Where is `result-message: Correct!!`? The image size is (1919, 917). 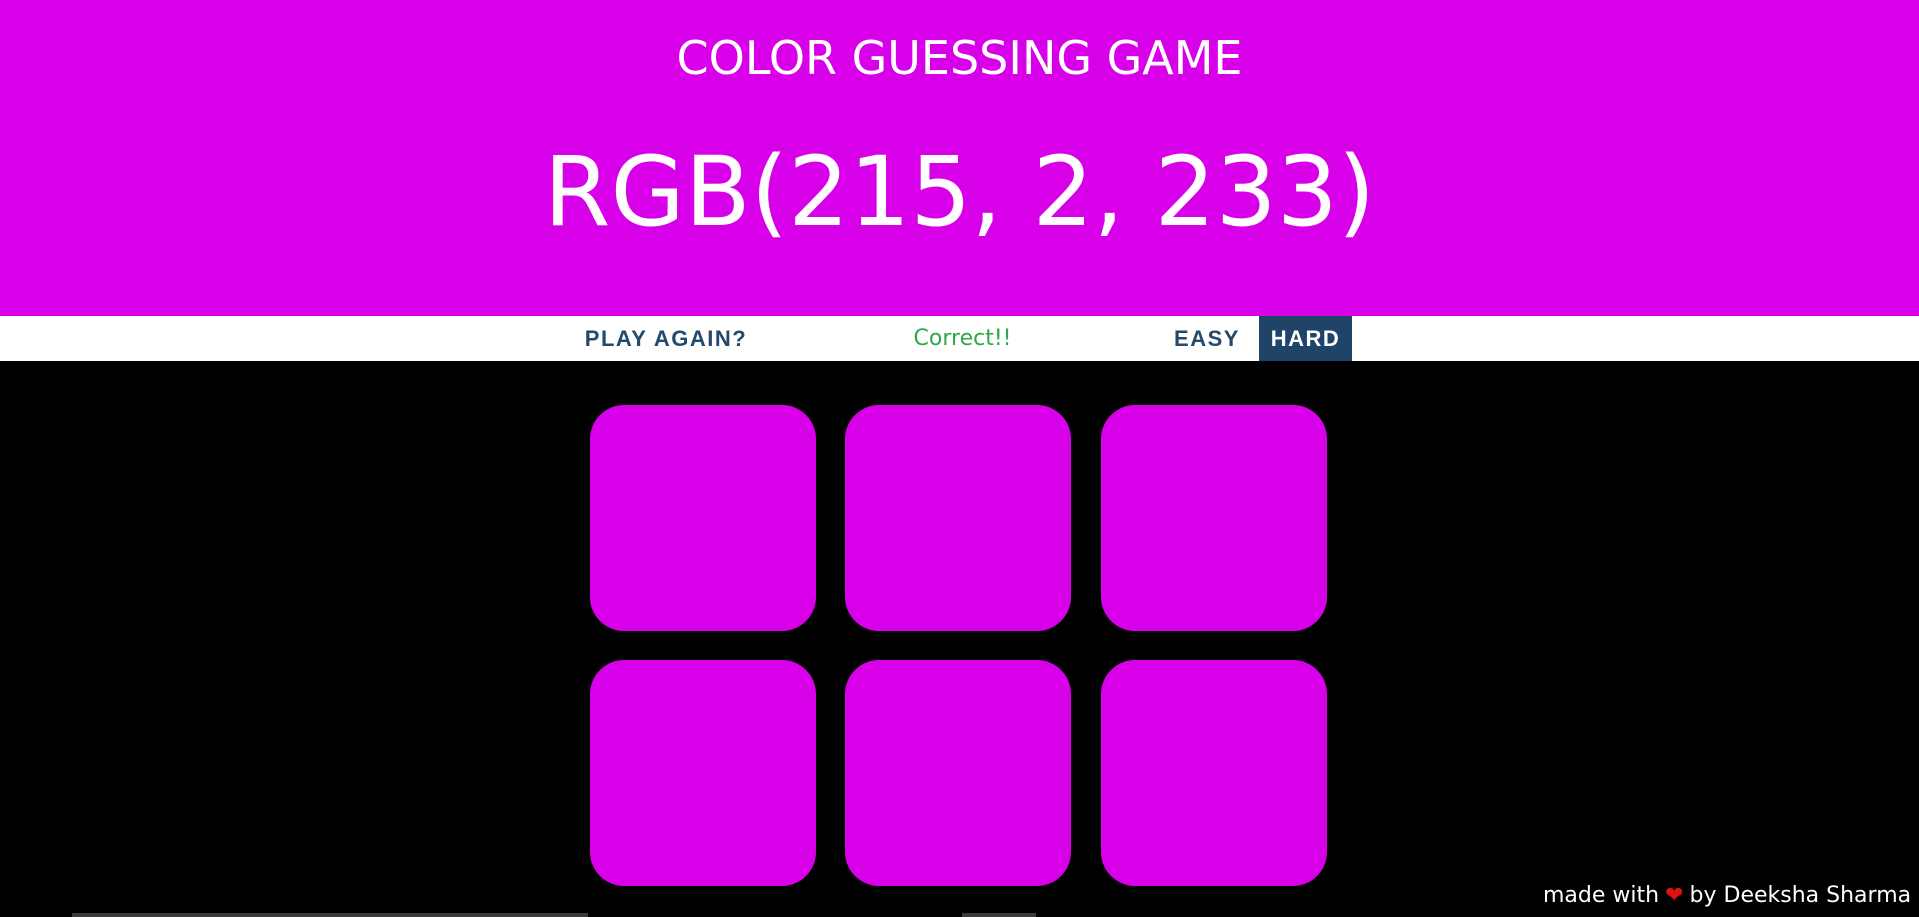 result-message: Correct!! is located at coordinates (962, 338).